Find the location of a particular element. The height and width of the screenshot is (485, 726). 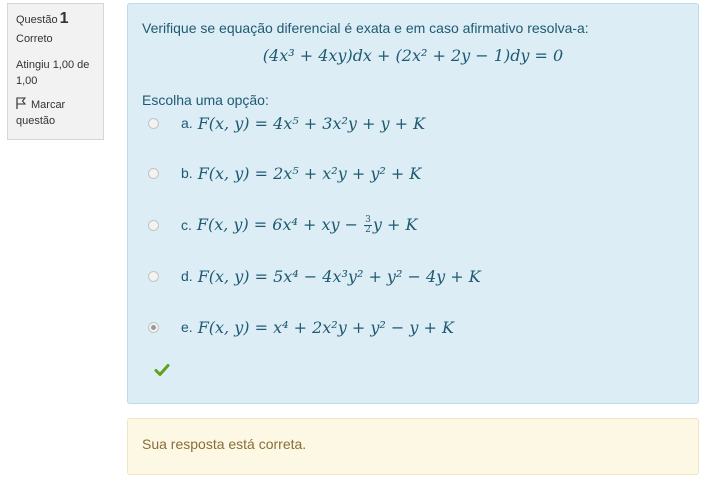

option-e-radio is located at coordinates (153, 327).